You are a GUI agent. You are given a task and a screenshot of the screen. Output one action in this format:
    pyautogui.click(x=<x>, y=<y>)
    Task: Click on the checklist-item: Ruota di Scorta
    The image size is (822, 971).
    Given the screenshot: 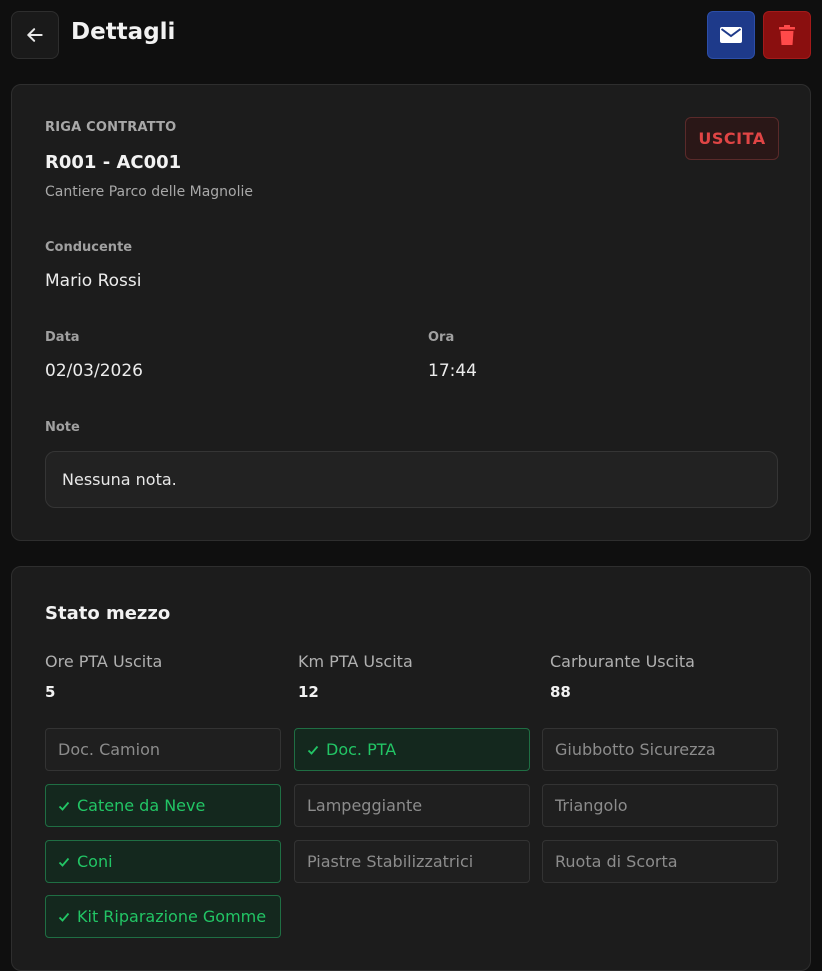 What is the action you would take?
    pyautogui.click(x=660, y=861)
    